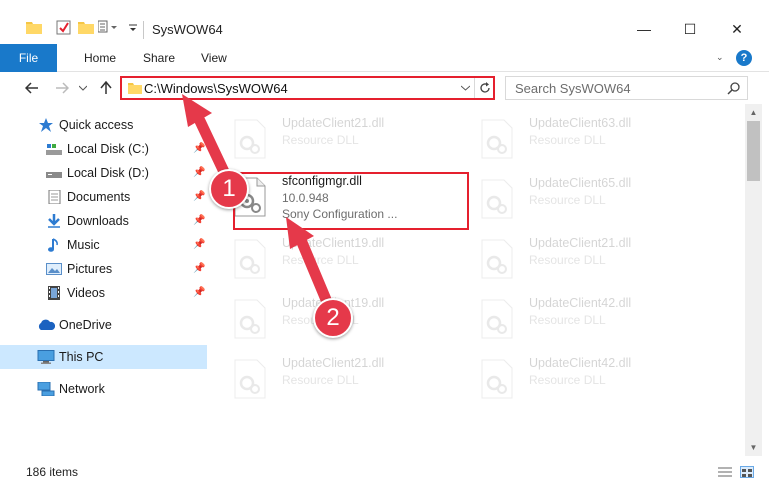 This screenshot has width=769, height=492. I want to click on download-icon, so click(54, 221).